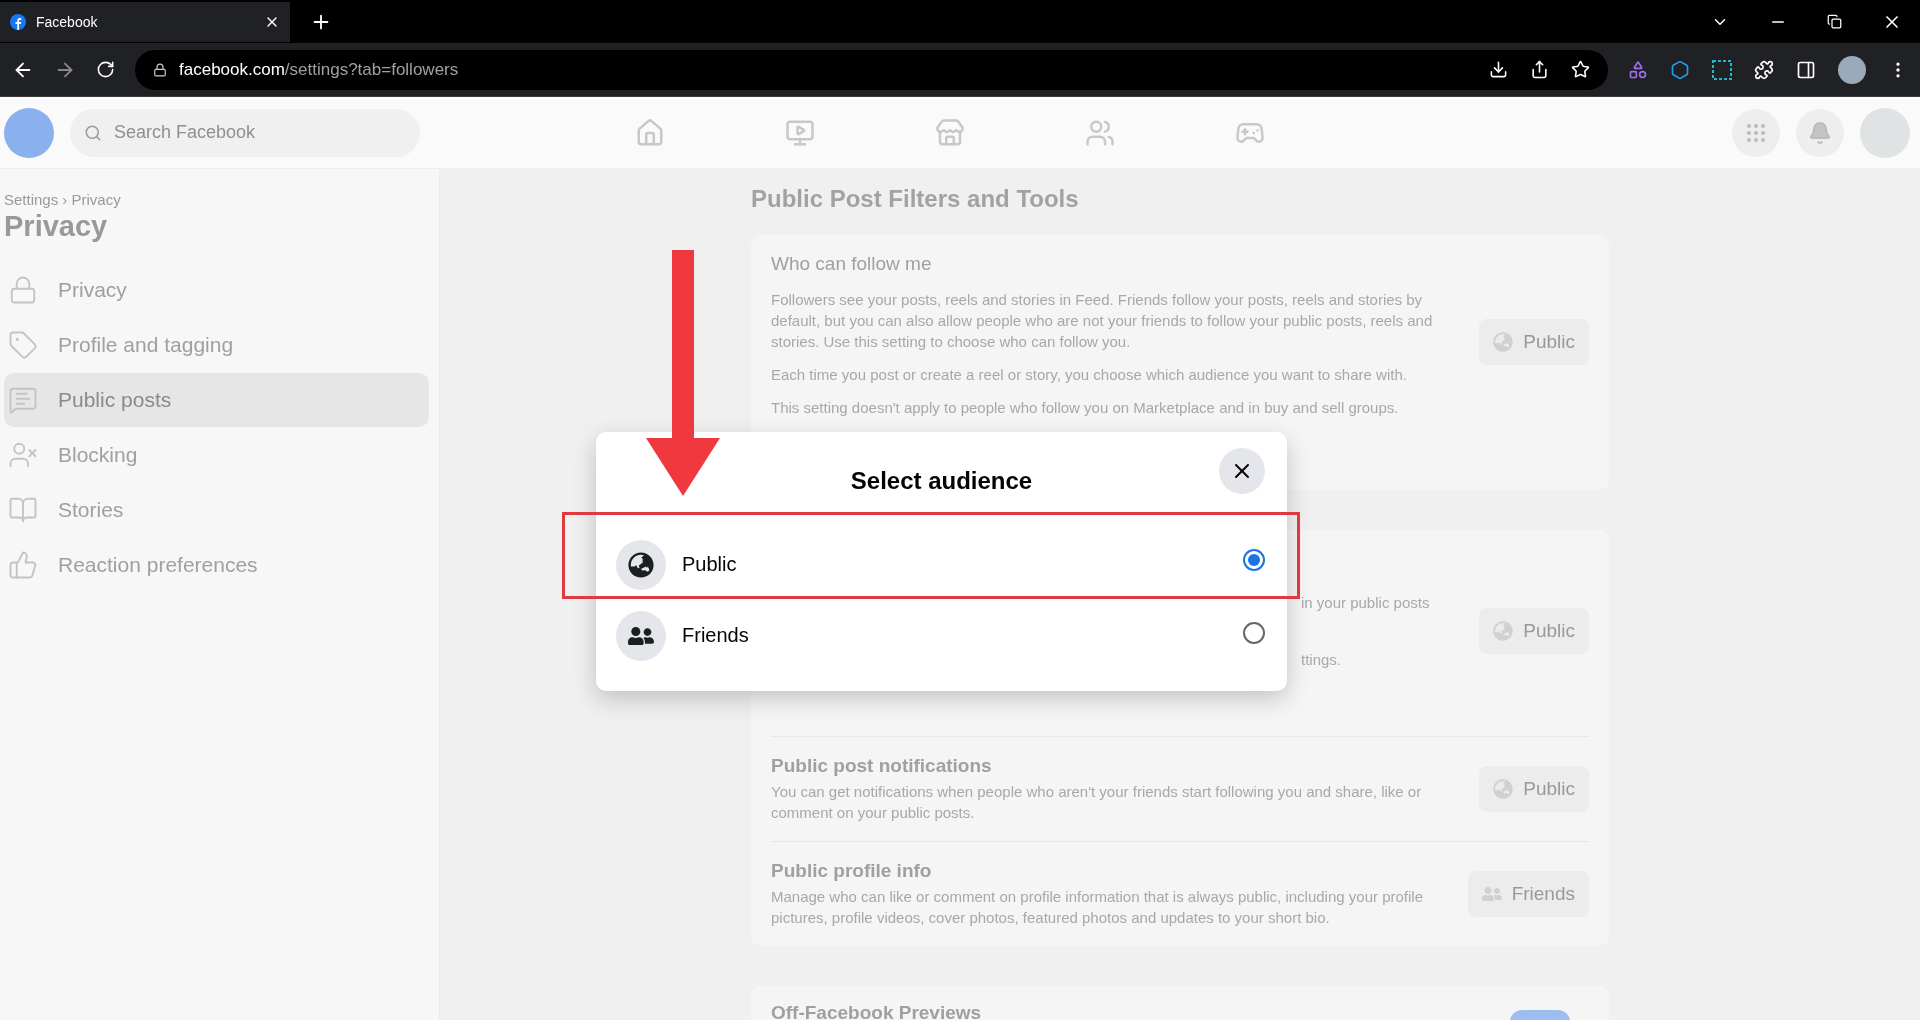 Image resolution: width=1920 pixels, height=1020 pixels. I want to click on facebook-logo-icon, so click(18, 21).